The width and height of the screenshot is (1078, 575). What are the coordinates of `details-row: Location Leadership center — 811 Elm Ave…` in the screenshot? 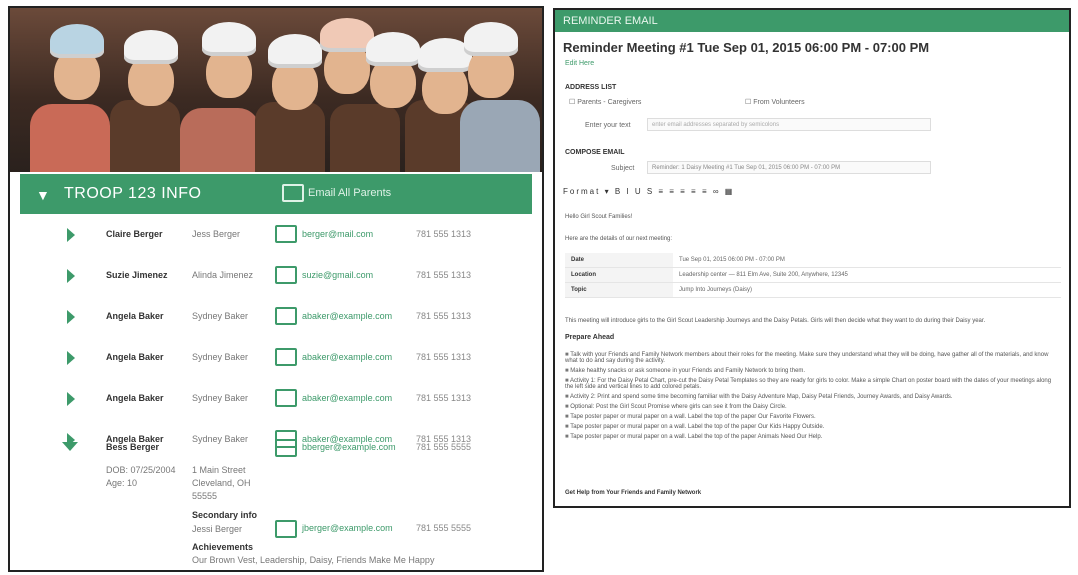 It's located at (813, 275).